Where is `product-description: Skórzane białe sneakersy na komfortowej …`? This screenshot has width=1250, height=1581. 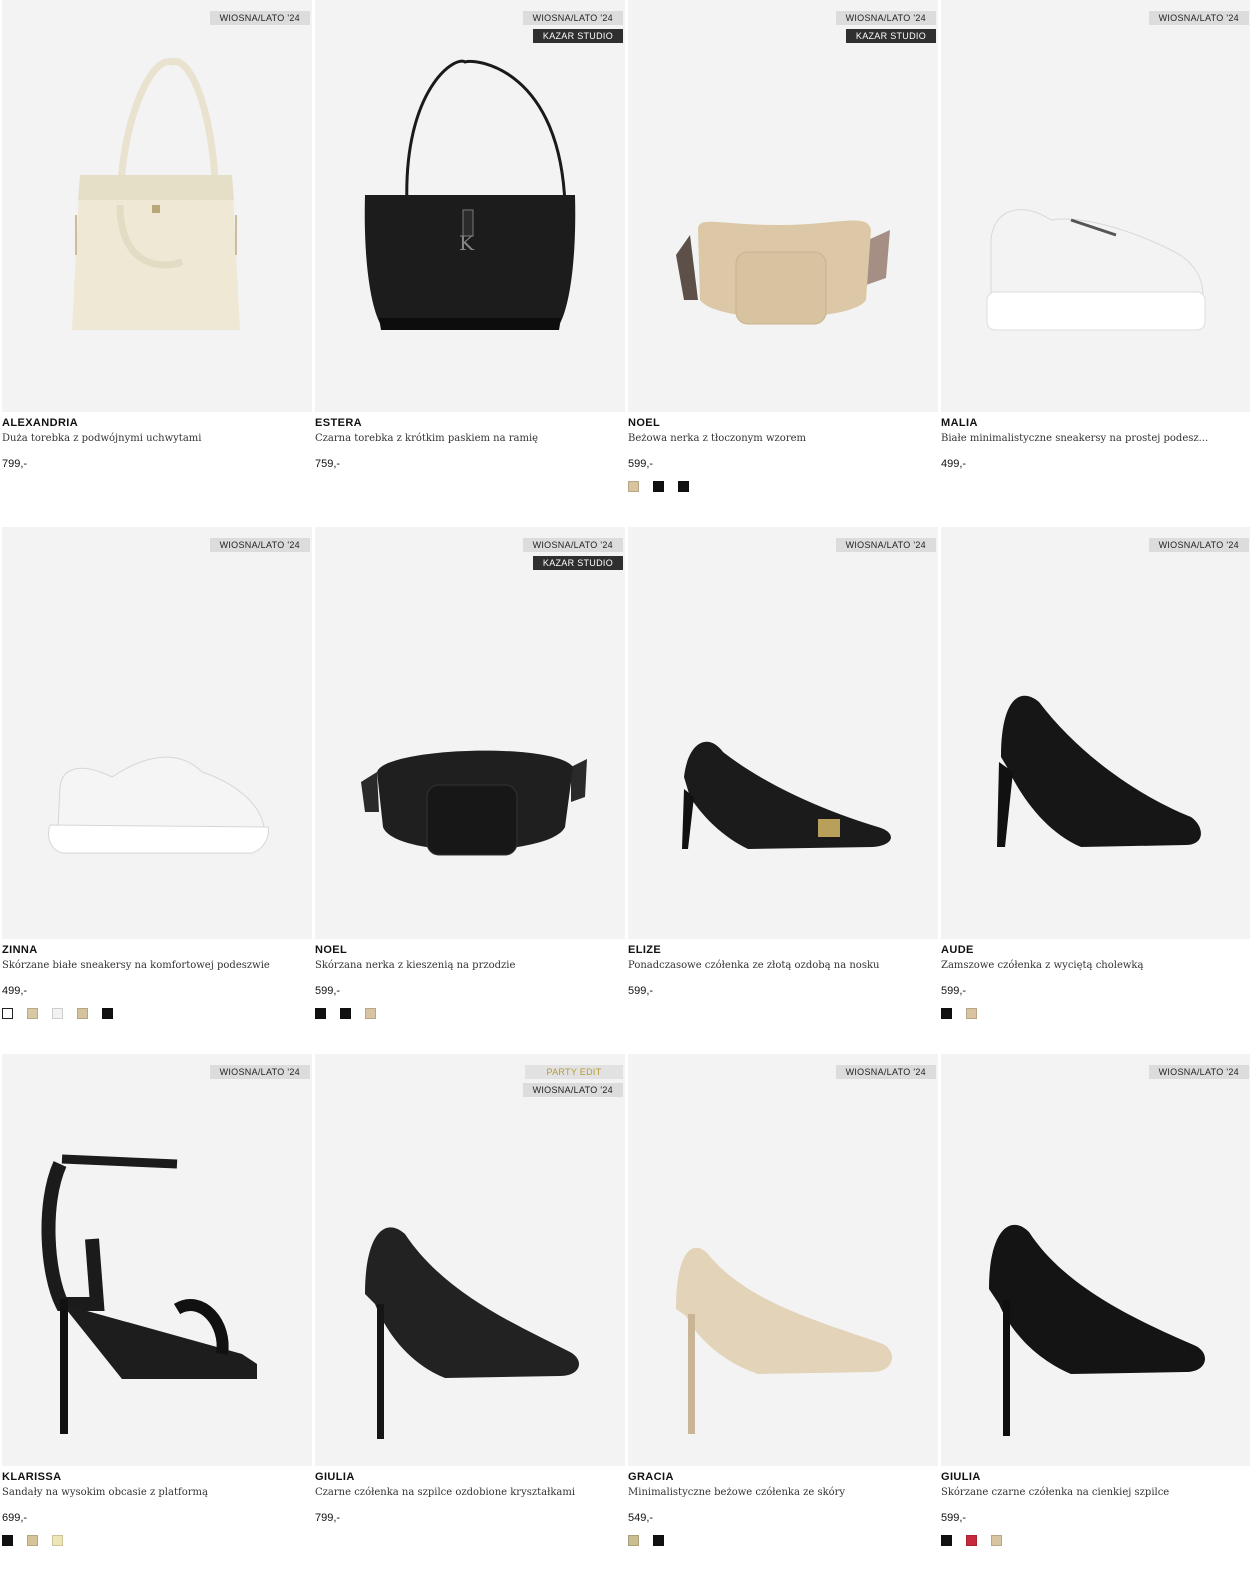
product-description: Skórzane białe sneakersy na komfortowej … is located at coordinates (157, 966).